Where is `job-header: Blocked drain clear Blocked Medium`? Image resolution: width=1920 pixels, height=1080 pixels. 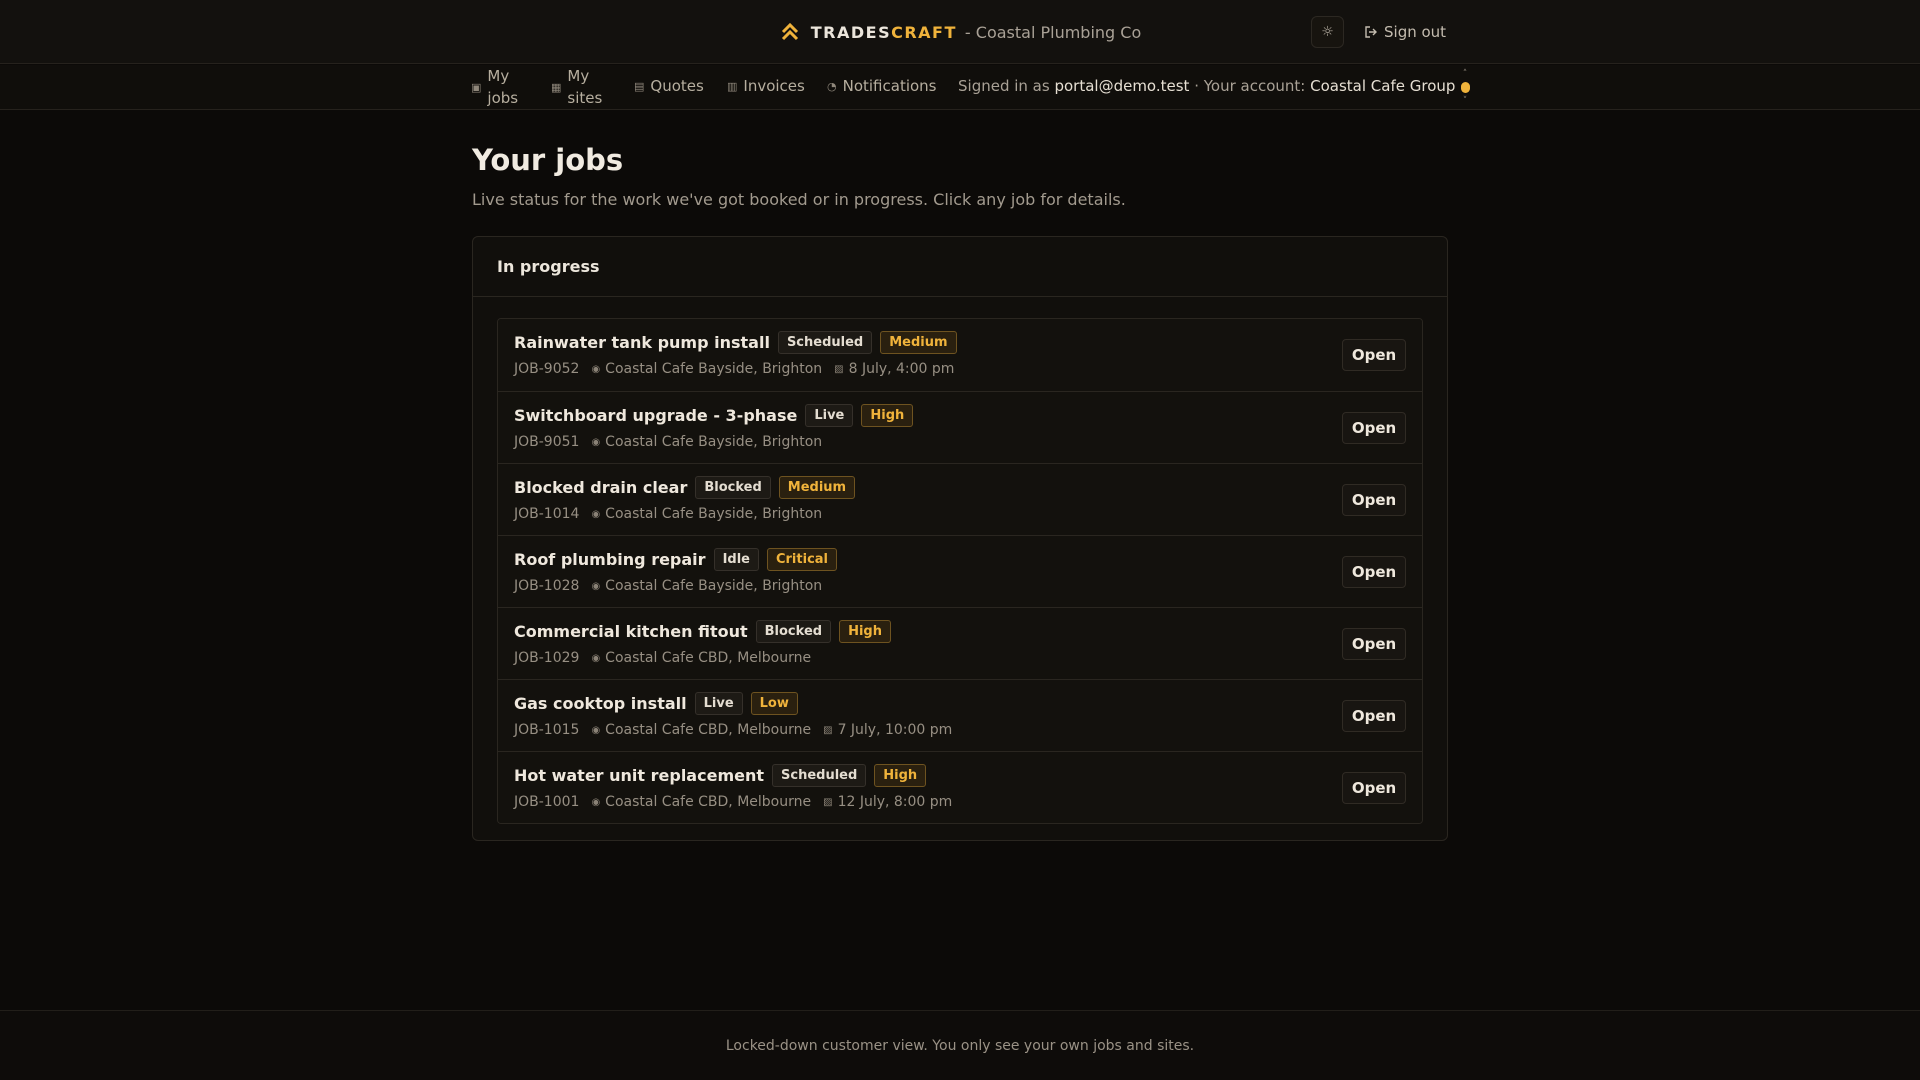 job-header: Blocked drain clear Blocked Medium is located at coordinates (685, 487).